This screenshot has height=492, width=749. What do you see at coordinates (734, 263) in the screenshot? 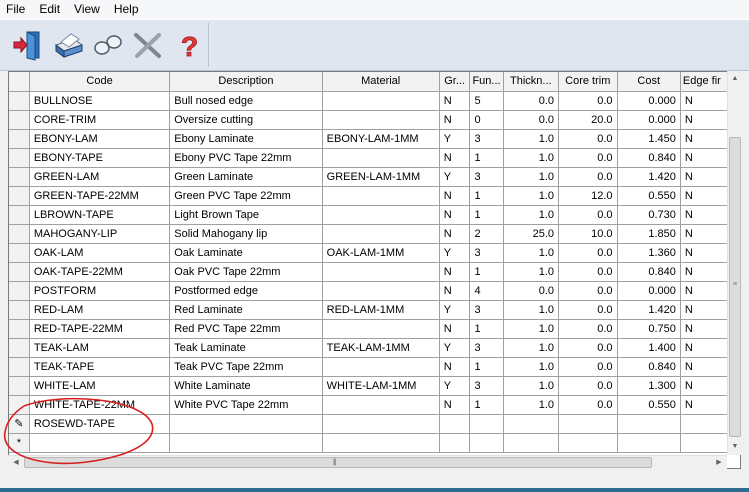
I see `vertical-scrollbar: ▲ ≡ ▼` at bounding box center [734, 263].